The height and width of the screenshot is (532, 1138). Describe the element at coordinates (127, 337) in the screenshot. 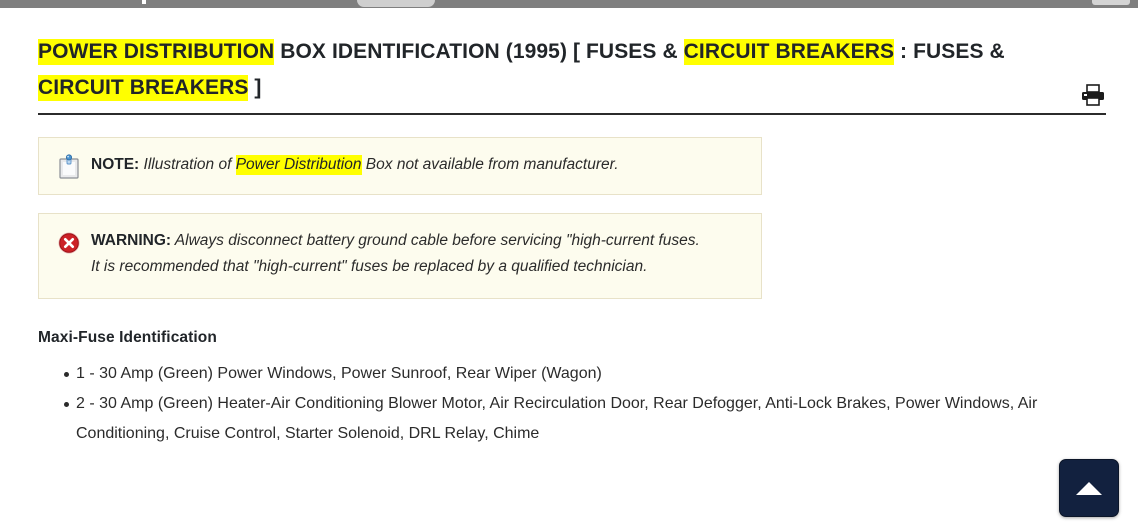

I see `section-heading: Maxi-Fuse Identification` at that location.